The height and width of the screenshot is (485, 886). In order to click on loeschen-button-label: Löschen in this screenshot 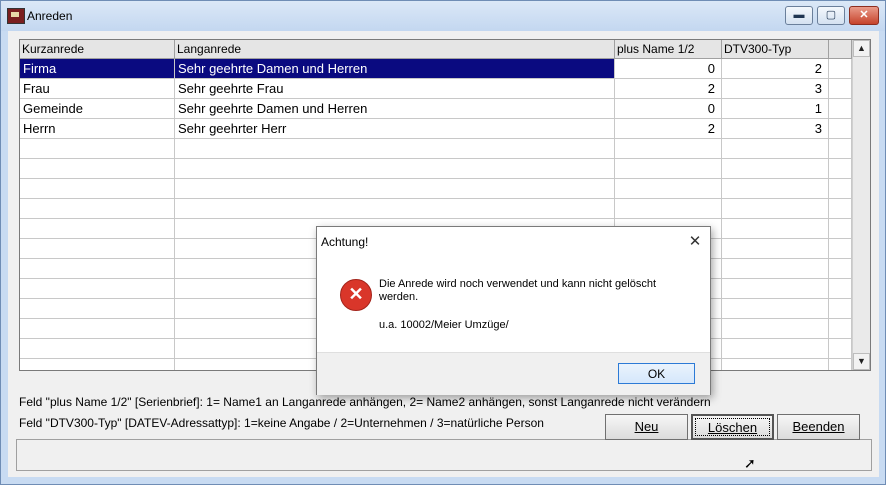, I will do `click(732, 427)`.